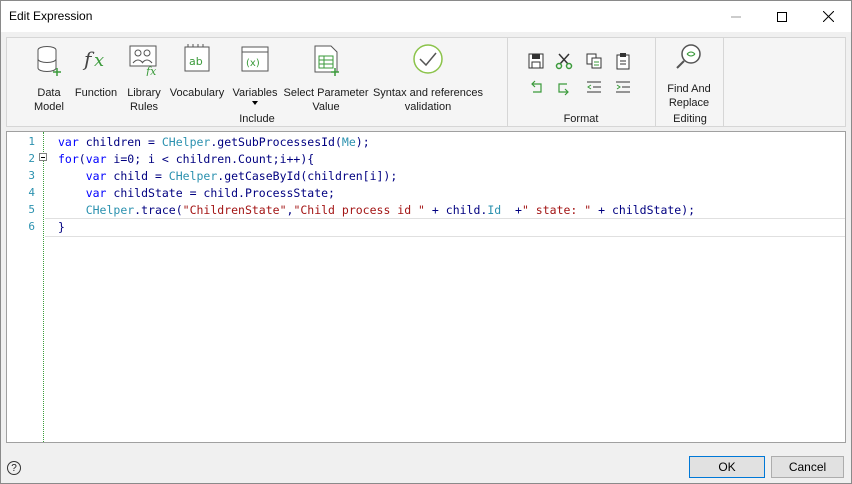 This screenshot has width=852, height=484. Describe the element at coordinates (51, 16) in the screenshot. I see `window-title: Edit Expression` at that location.